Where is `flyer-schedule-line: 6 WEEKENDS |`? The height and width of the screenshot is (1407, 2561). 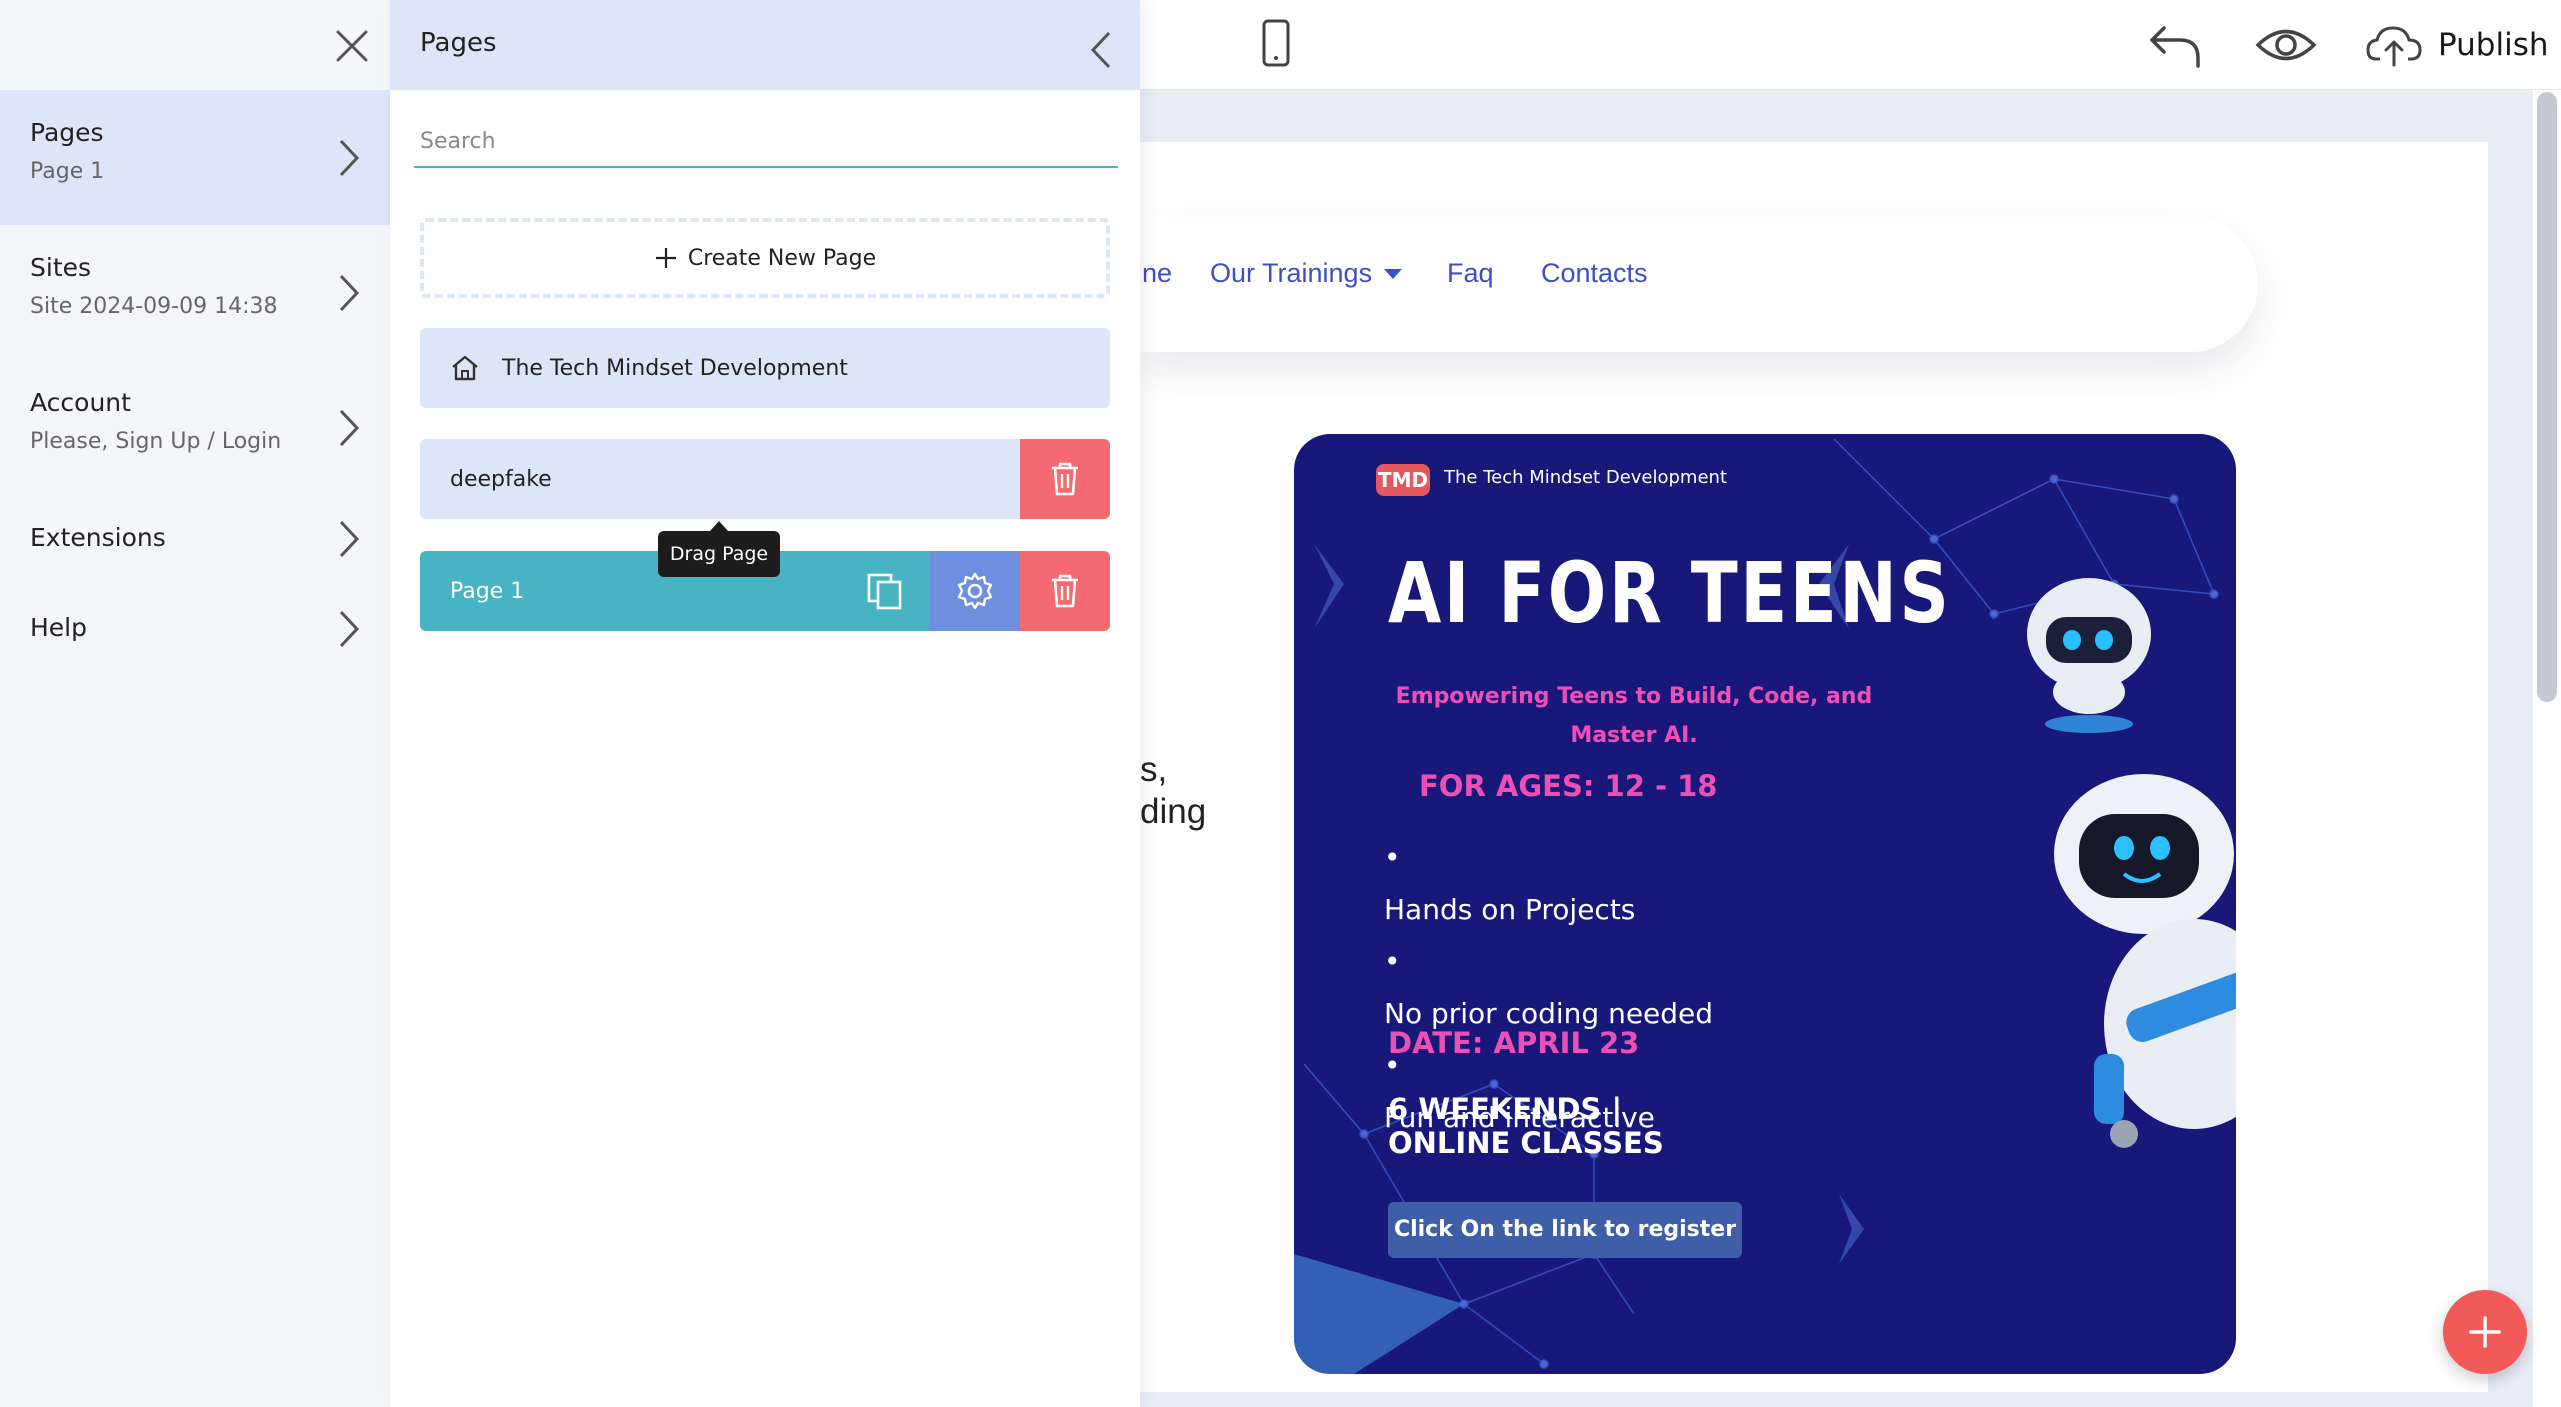 flyer-schedule-line: 6 WEEKENDS | is located at coordinates (1505, 1109).